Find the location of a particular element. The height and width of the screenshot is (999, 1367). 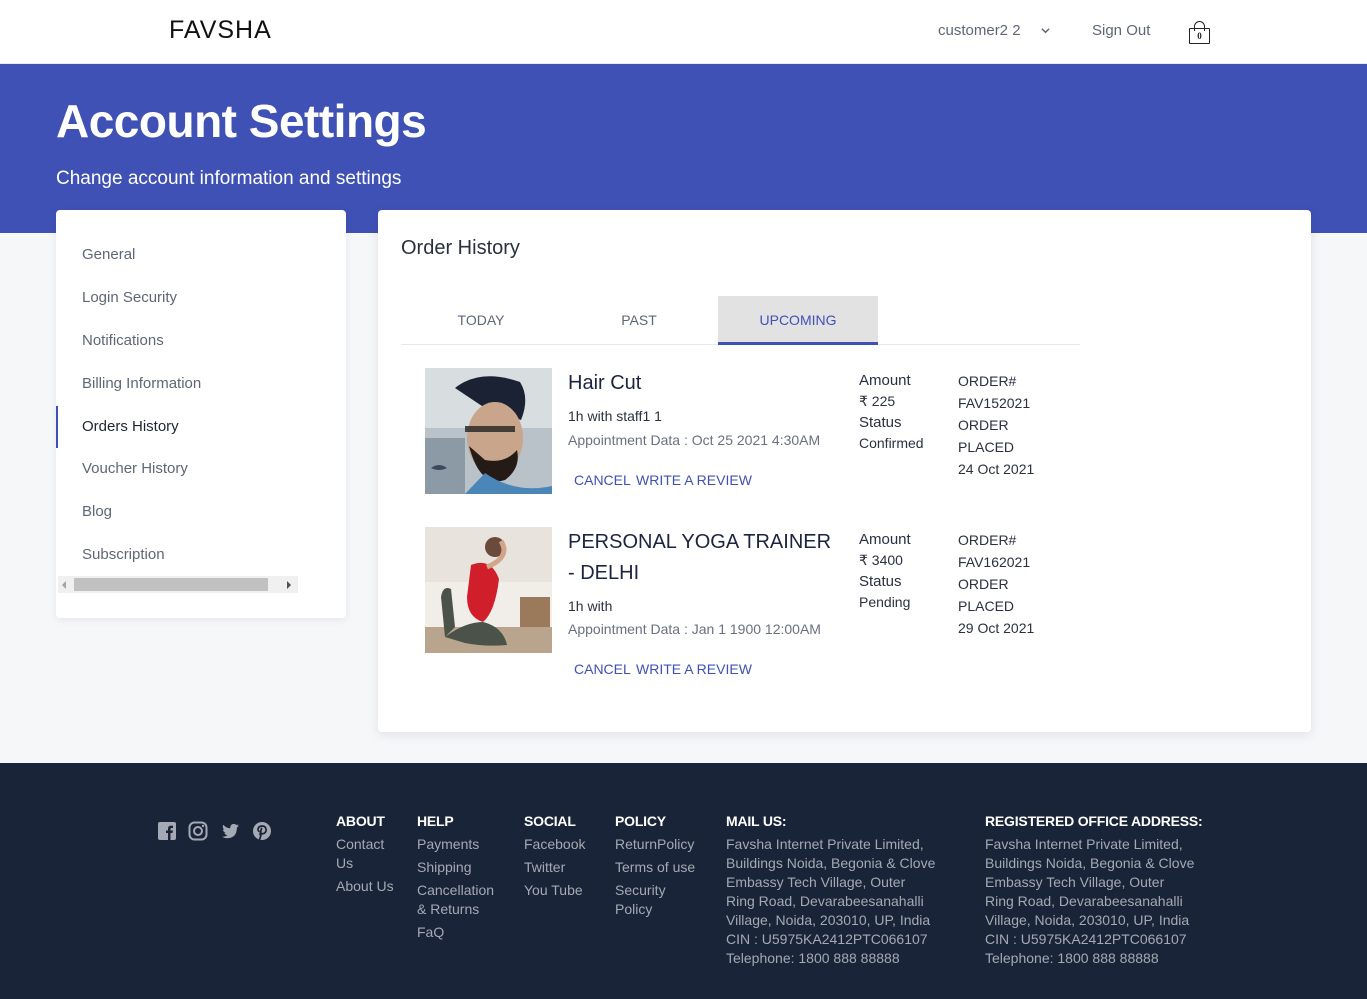

cart-count: 0 is located at coordinates (1199, 36).